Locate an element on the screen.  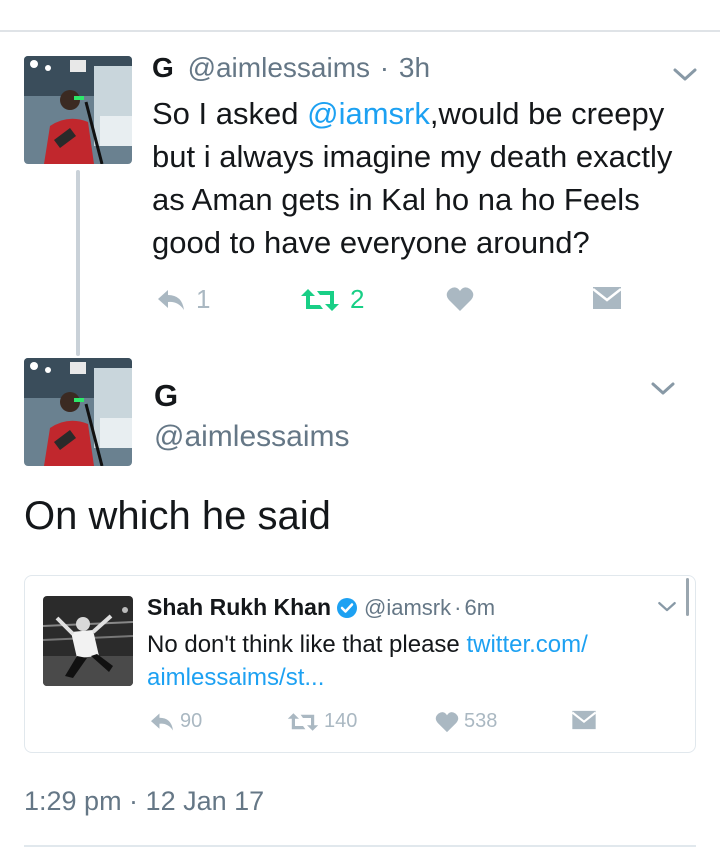
dm-button is located at coordinates (607, 298).